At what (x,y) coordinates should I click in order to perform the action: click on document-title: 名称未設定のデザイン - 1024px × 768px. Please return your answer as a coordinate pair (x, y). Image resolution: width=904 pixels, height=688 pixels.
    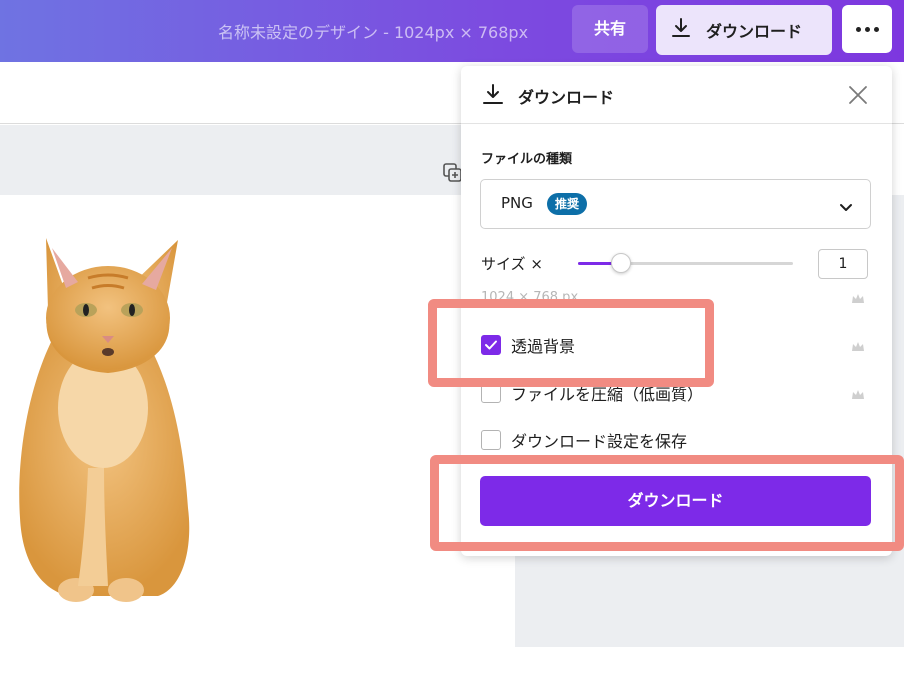
    Looking at the image, I should click on (373, 31).